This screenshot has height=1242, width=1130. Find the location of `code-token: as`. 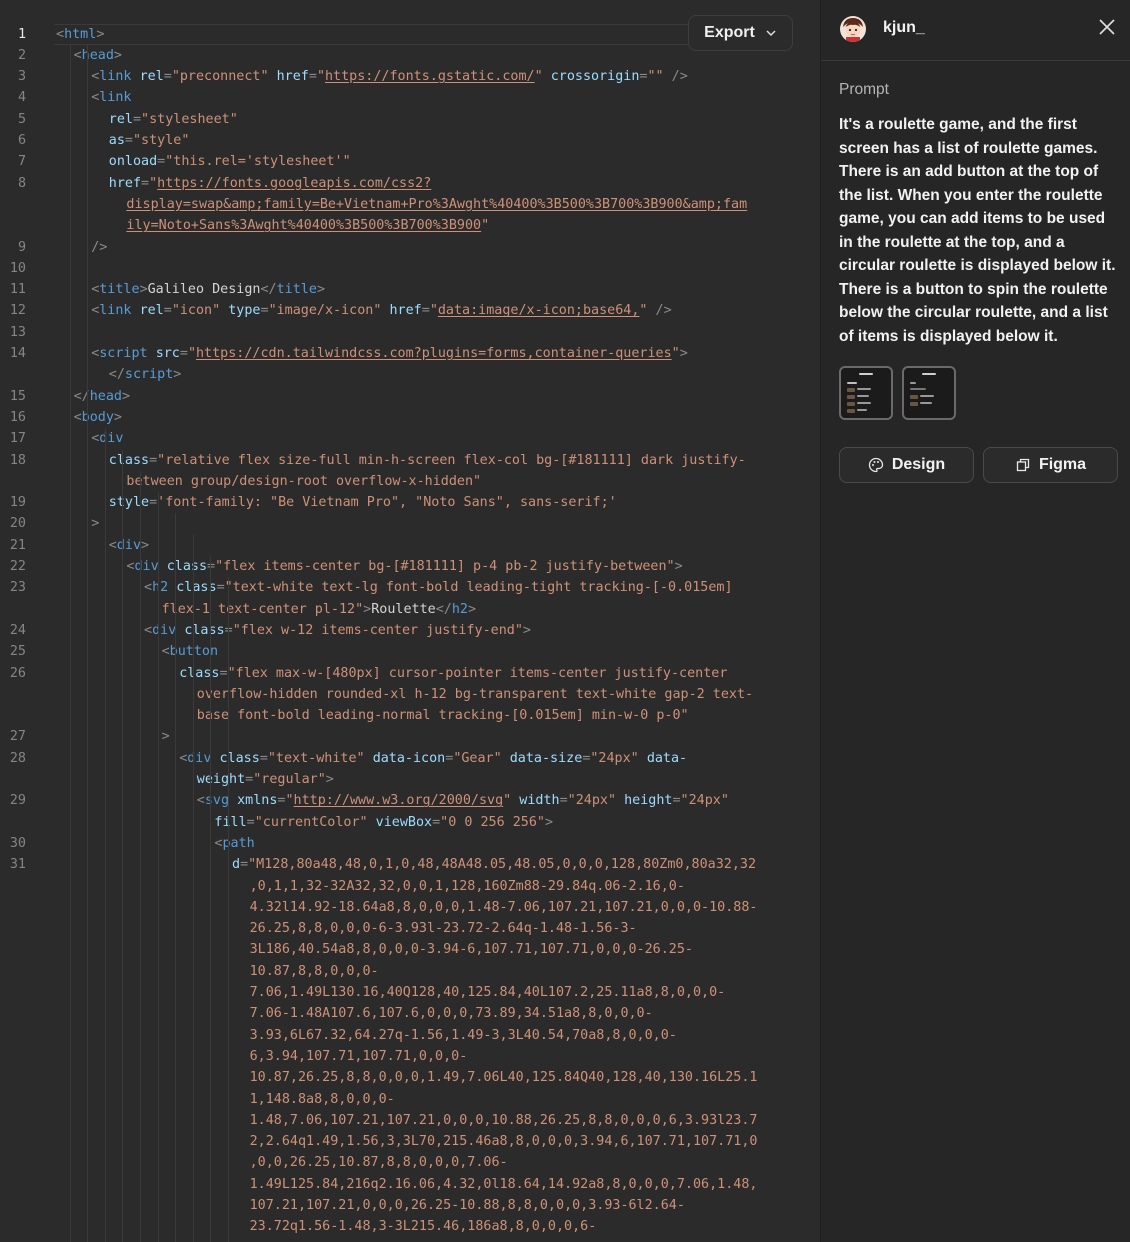

code-token: as is located at coordinates (116, 140).